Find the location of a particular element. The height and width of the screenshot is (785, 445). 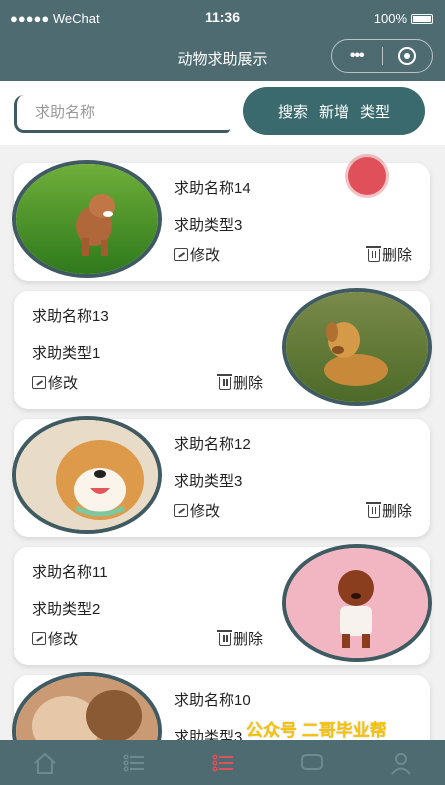

user-icon is located at coordinates (400, 763).